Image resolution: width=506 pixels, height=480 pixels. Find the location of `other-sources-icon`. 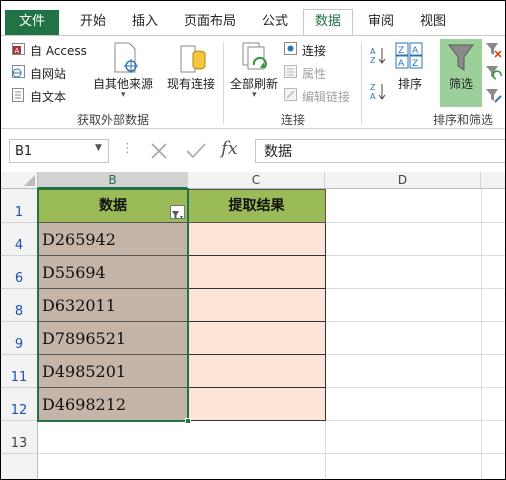

other-sources-icon is located at coordinates (126, 57).